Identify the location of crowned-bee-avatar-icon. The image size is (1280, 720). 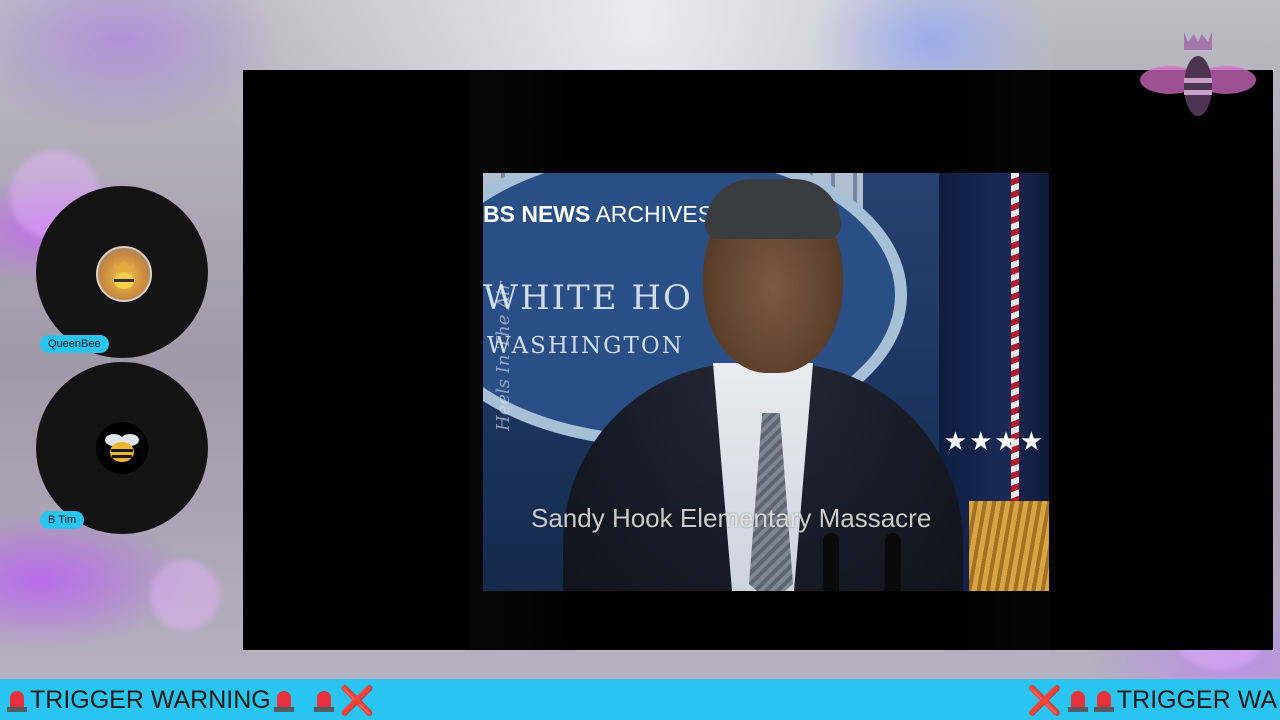
(124, 274).